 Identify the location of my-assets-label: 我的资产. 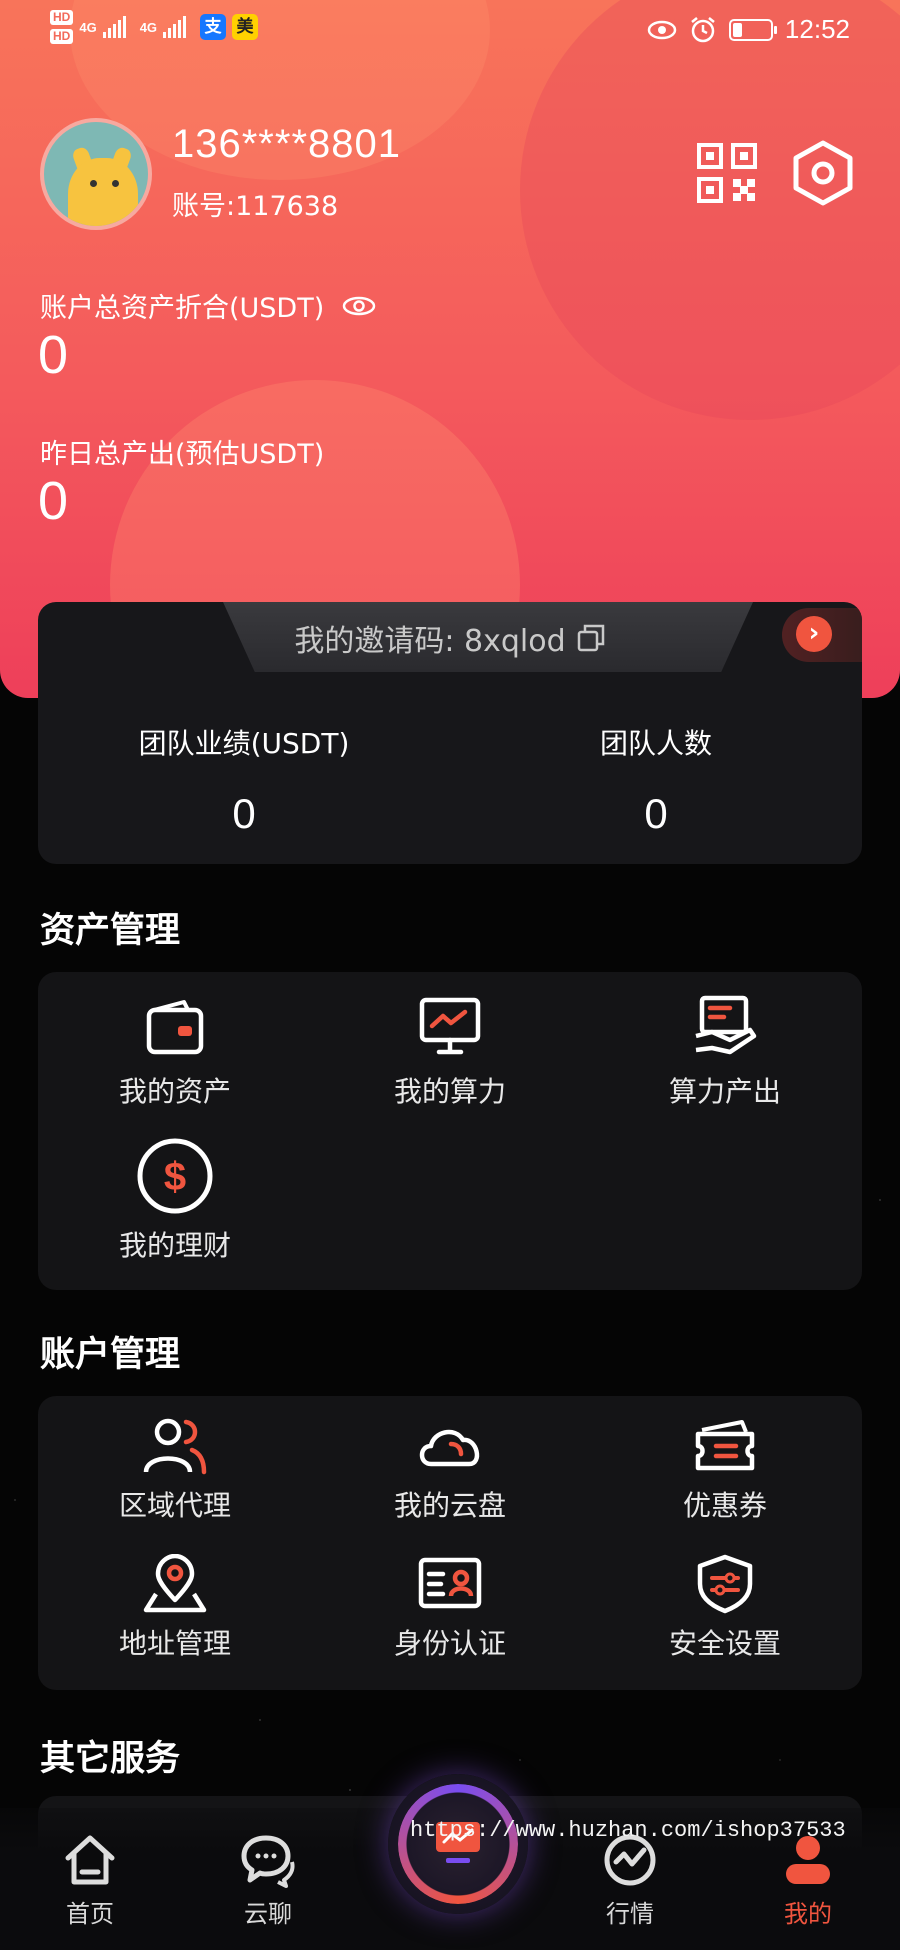
(174, 1091).